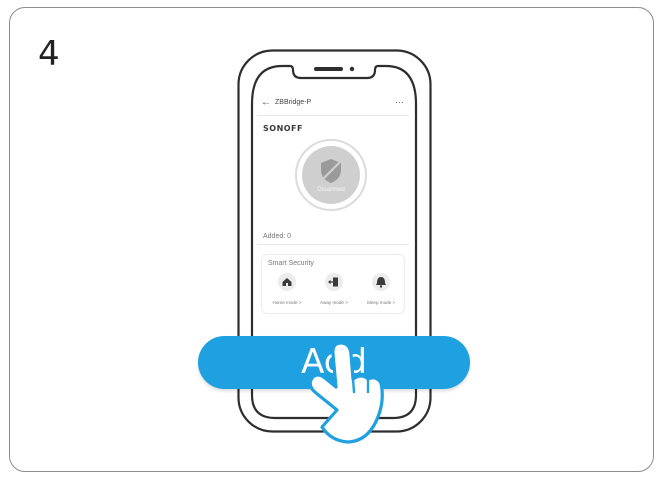 This screenshot has height=479, width=663. I want to click on hand-pointer-icon, so click(346, 392).